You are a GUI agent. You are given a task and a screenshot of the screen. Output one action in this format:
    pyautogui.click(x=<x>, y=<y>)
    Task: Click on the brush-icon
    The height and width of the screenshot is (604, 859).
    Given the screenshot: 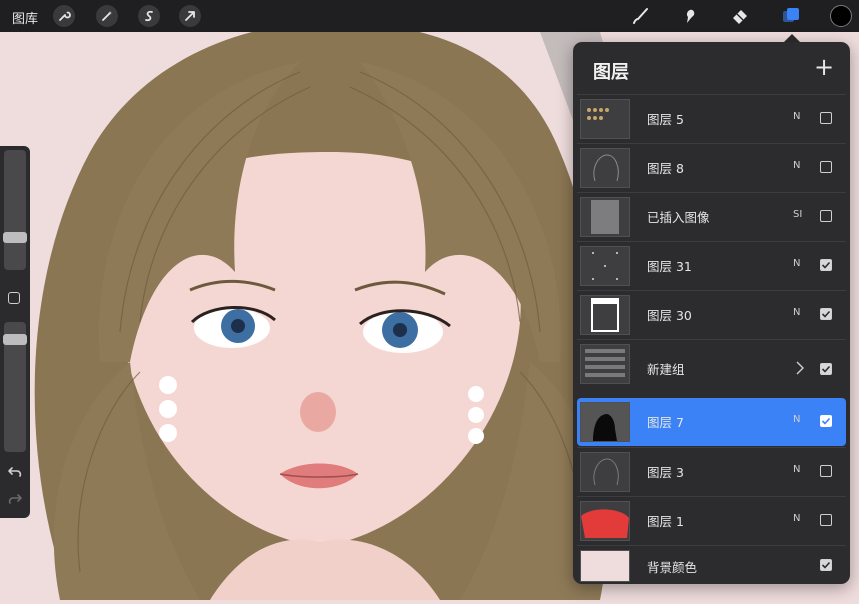 What is the action you would take?
    pyautogui.click(x=640, y=16)
    